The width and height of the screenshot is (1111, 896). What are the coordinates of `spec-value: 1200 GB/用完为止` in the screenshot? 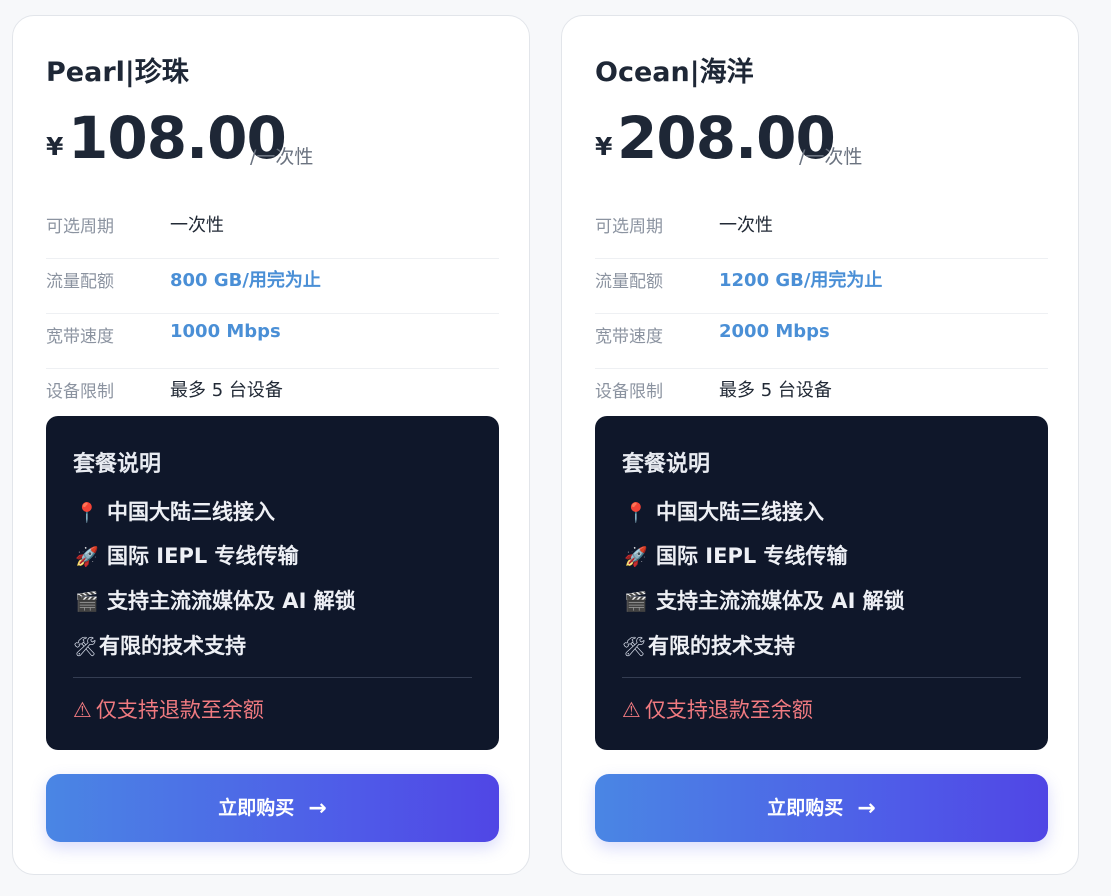 It's located at (801, 280).